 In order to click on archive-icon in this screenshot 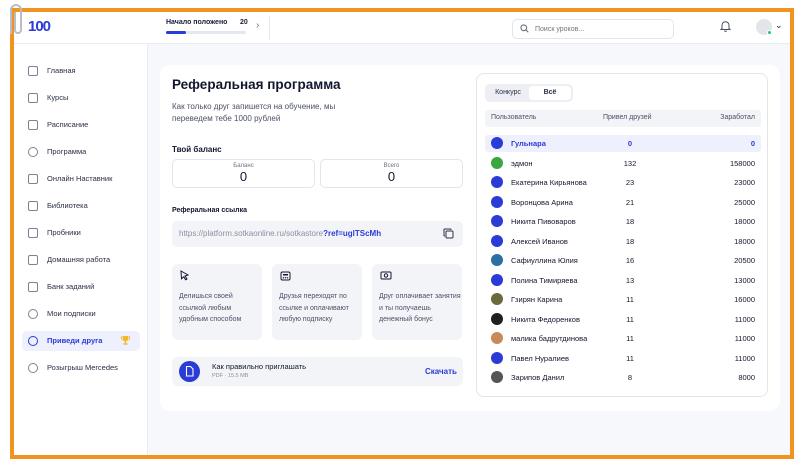, I will do `click(33, 287)`.